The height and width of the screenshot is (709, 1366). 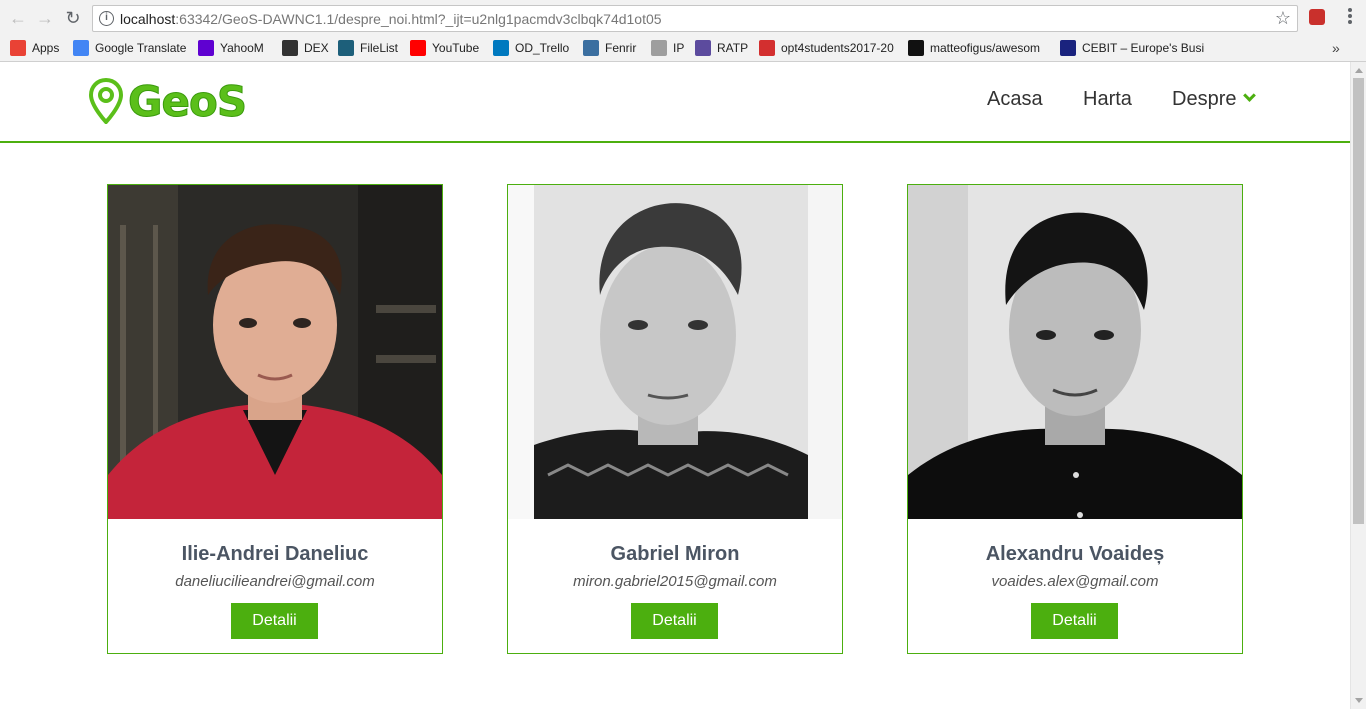 What do you see at coordinates (916, 48) in the screenshot?
I see `github-icon` at bounding box center [916, 48].